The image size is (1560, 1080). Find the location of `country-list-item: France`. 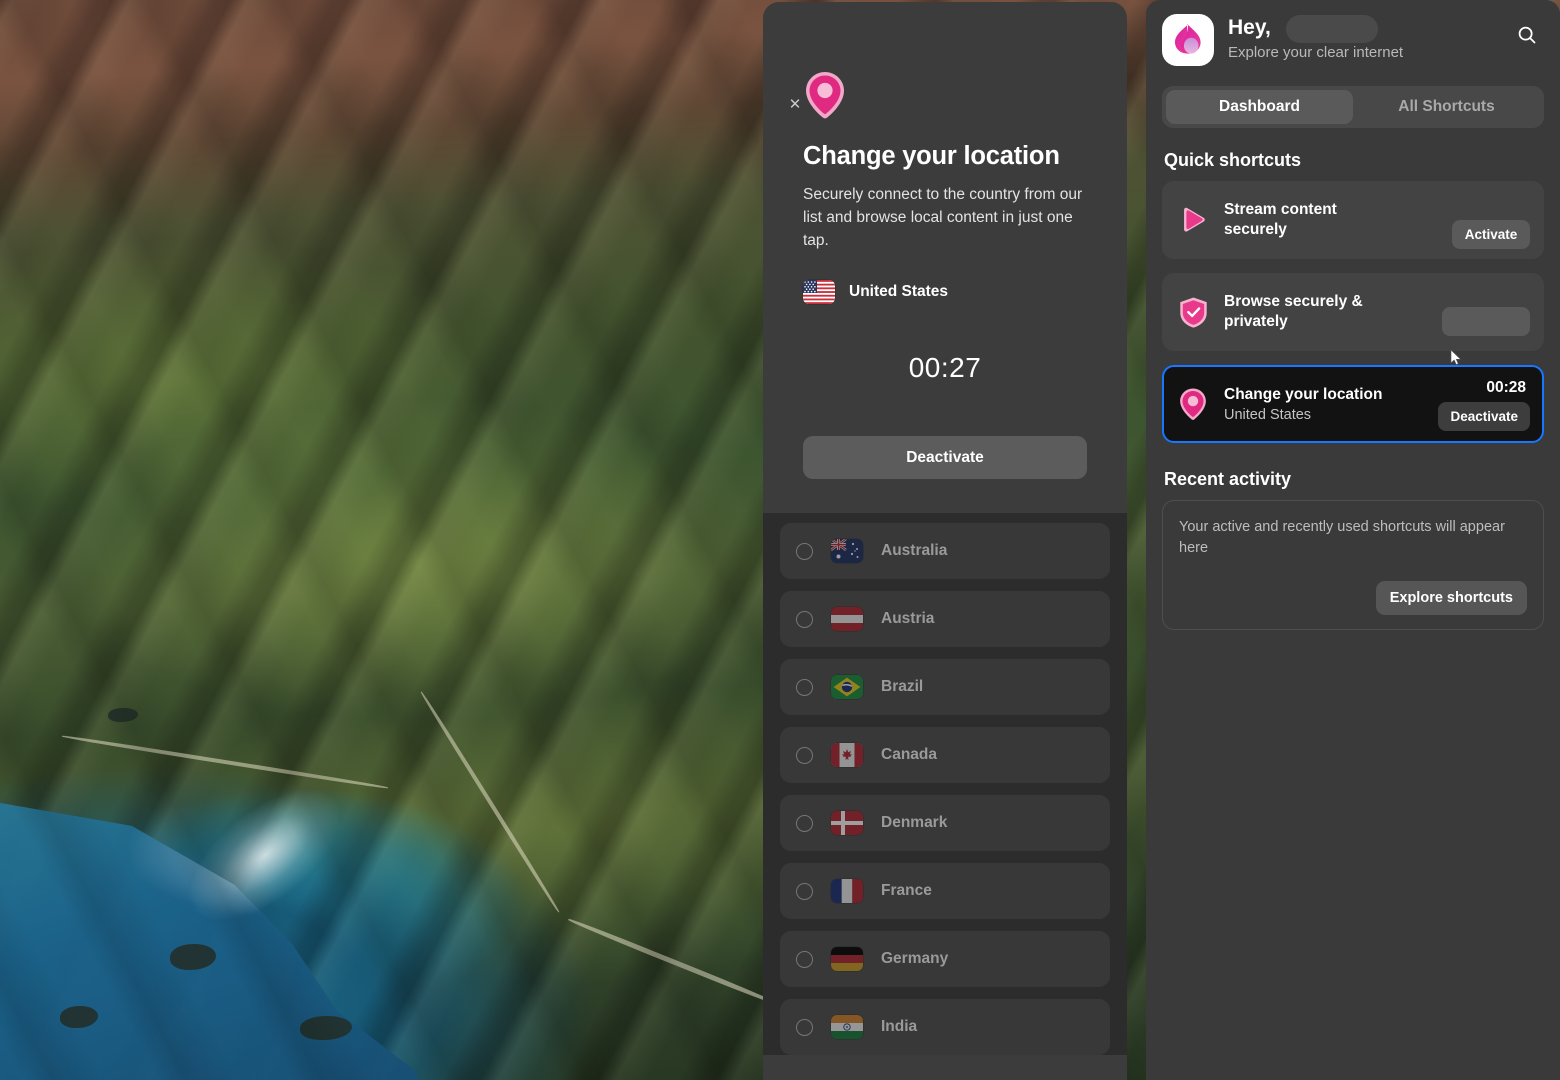

country-list-item: France is located at coordinates (945, 891).